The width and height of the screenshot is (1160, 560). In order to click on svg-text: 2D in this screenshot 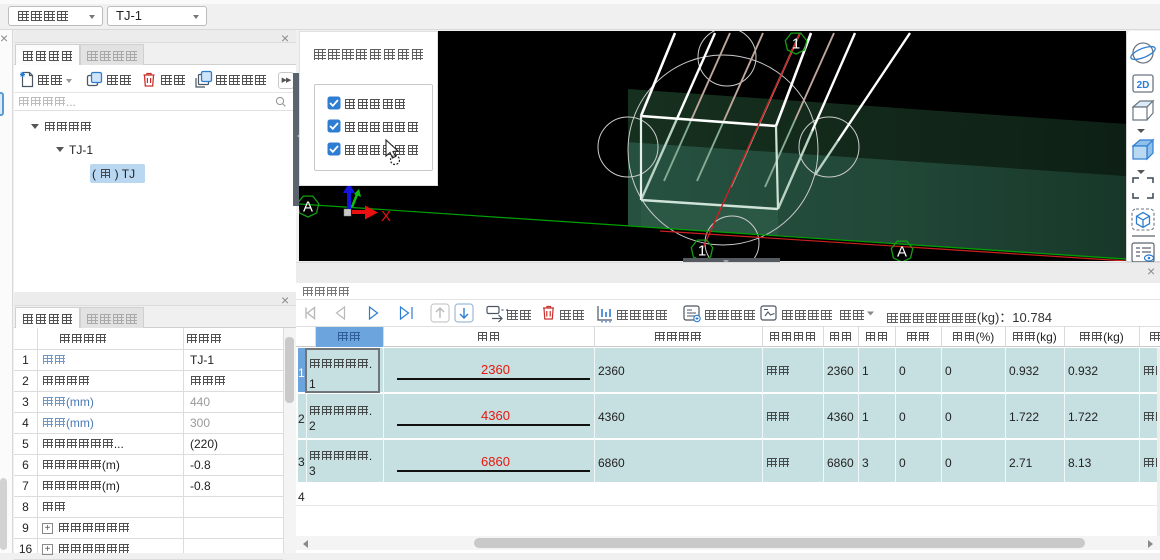, I will do `click(1143, 85)`.